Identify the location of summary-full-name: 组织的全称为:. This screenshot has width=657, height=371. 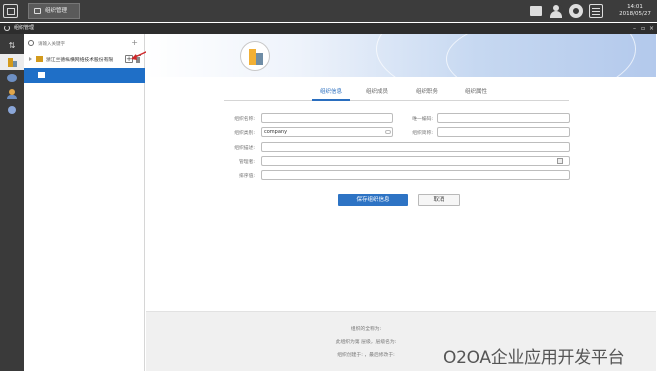
(366, 329).